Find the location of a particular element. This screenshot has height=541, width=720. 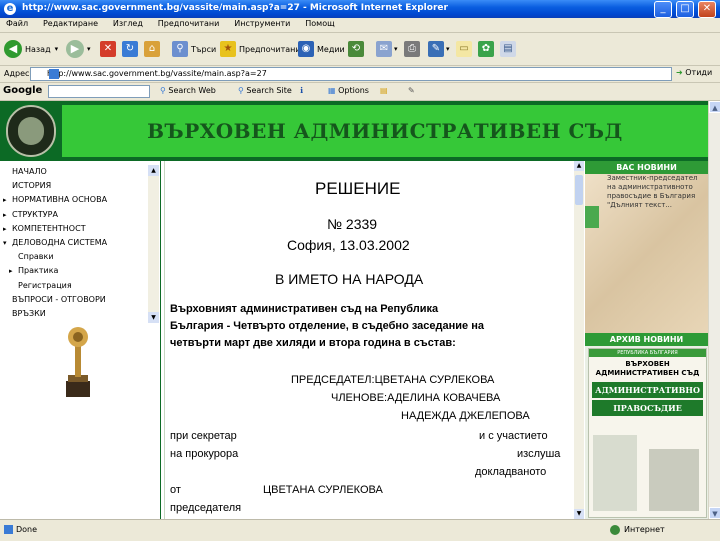

prosecutor-label: на прокурора is located at coordinates (204, 454).